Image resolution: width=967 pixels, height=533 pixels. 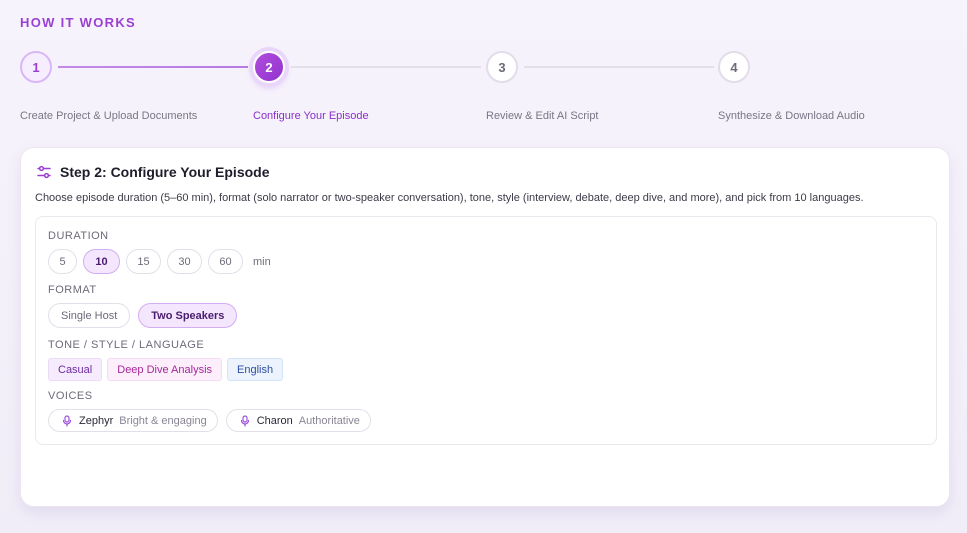 What do you see at coordinates (542, 116) in the screenshot?
I see `step-3-label: Review & Edit AI Script` at bounding box center [542, 116].